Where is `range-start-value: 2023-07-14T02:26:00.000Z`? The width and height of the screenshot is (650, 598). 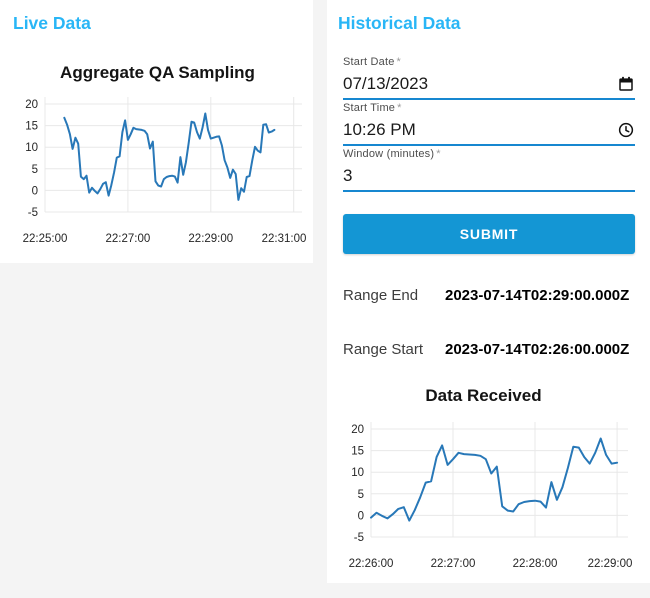 range-start-value: 2023-07-14T02:26:00.000Z is located at coordinates (537, 349).